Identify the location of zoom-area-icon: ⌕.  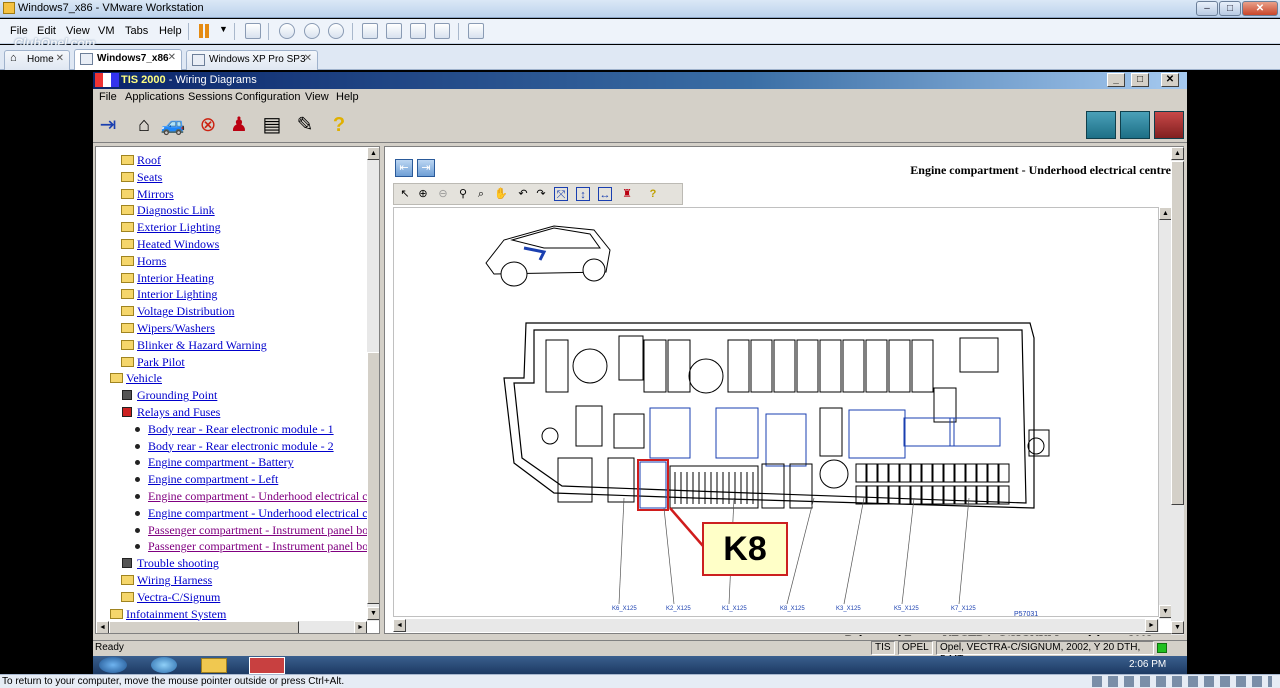
(481, 194).